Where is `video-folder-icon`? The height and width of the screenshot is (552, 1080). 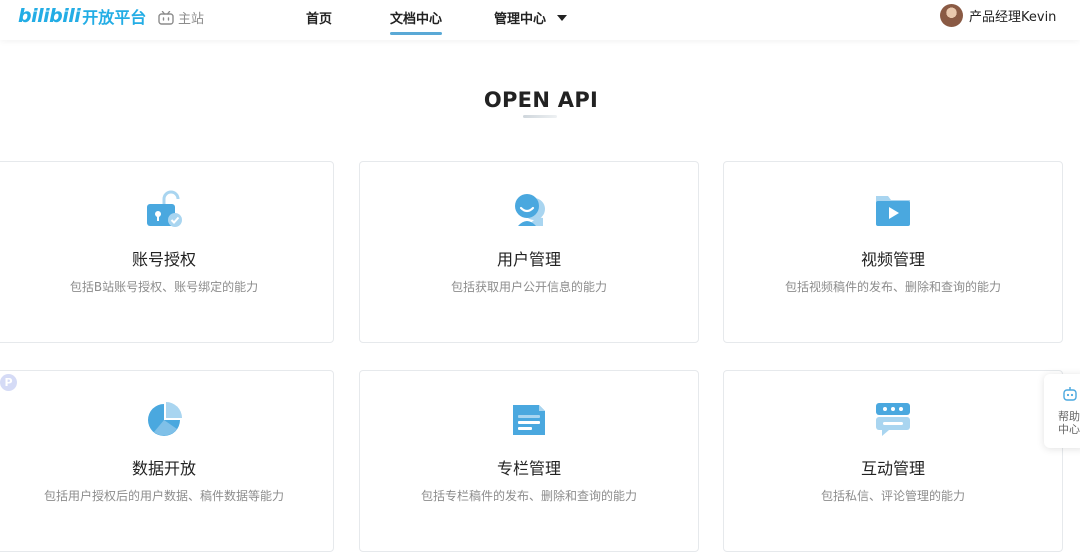
video-folder-icon is located at coordinates (893, 210).